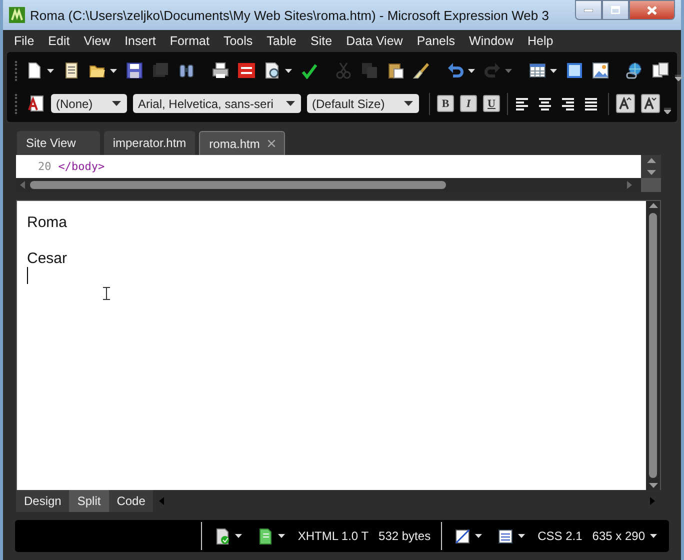 The width and height of the screenshot is (684, 560). Describe the element at coordinates (27, 275) in the screenshot. I see `text-cursor` at that location.